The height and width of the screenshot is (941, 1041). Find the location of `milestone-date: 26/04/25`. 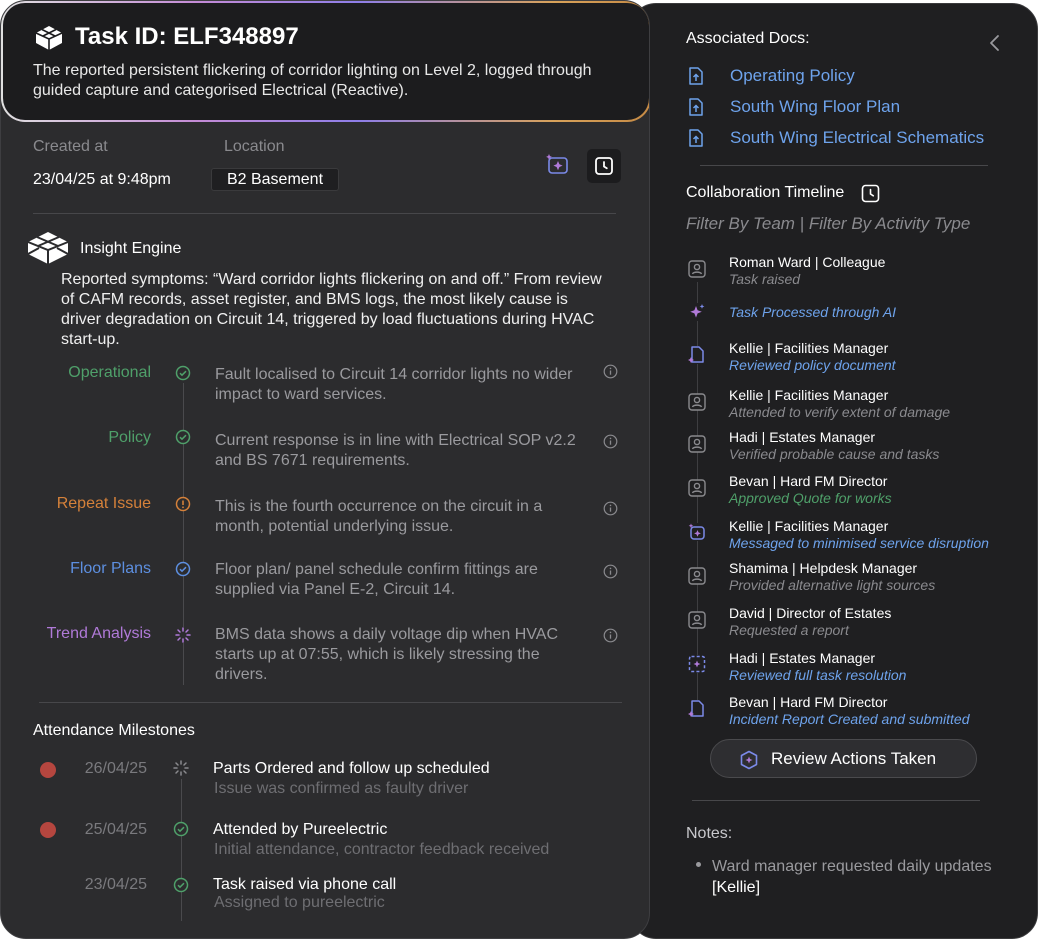

milestone-date: 26/04/25 is located at coordinates (115, 768).